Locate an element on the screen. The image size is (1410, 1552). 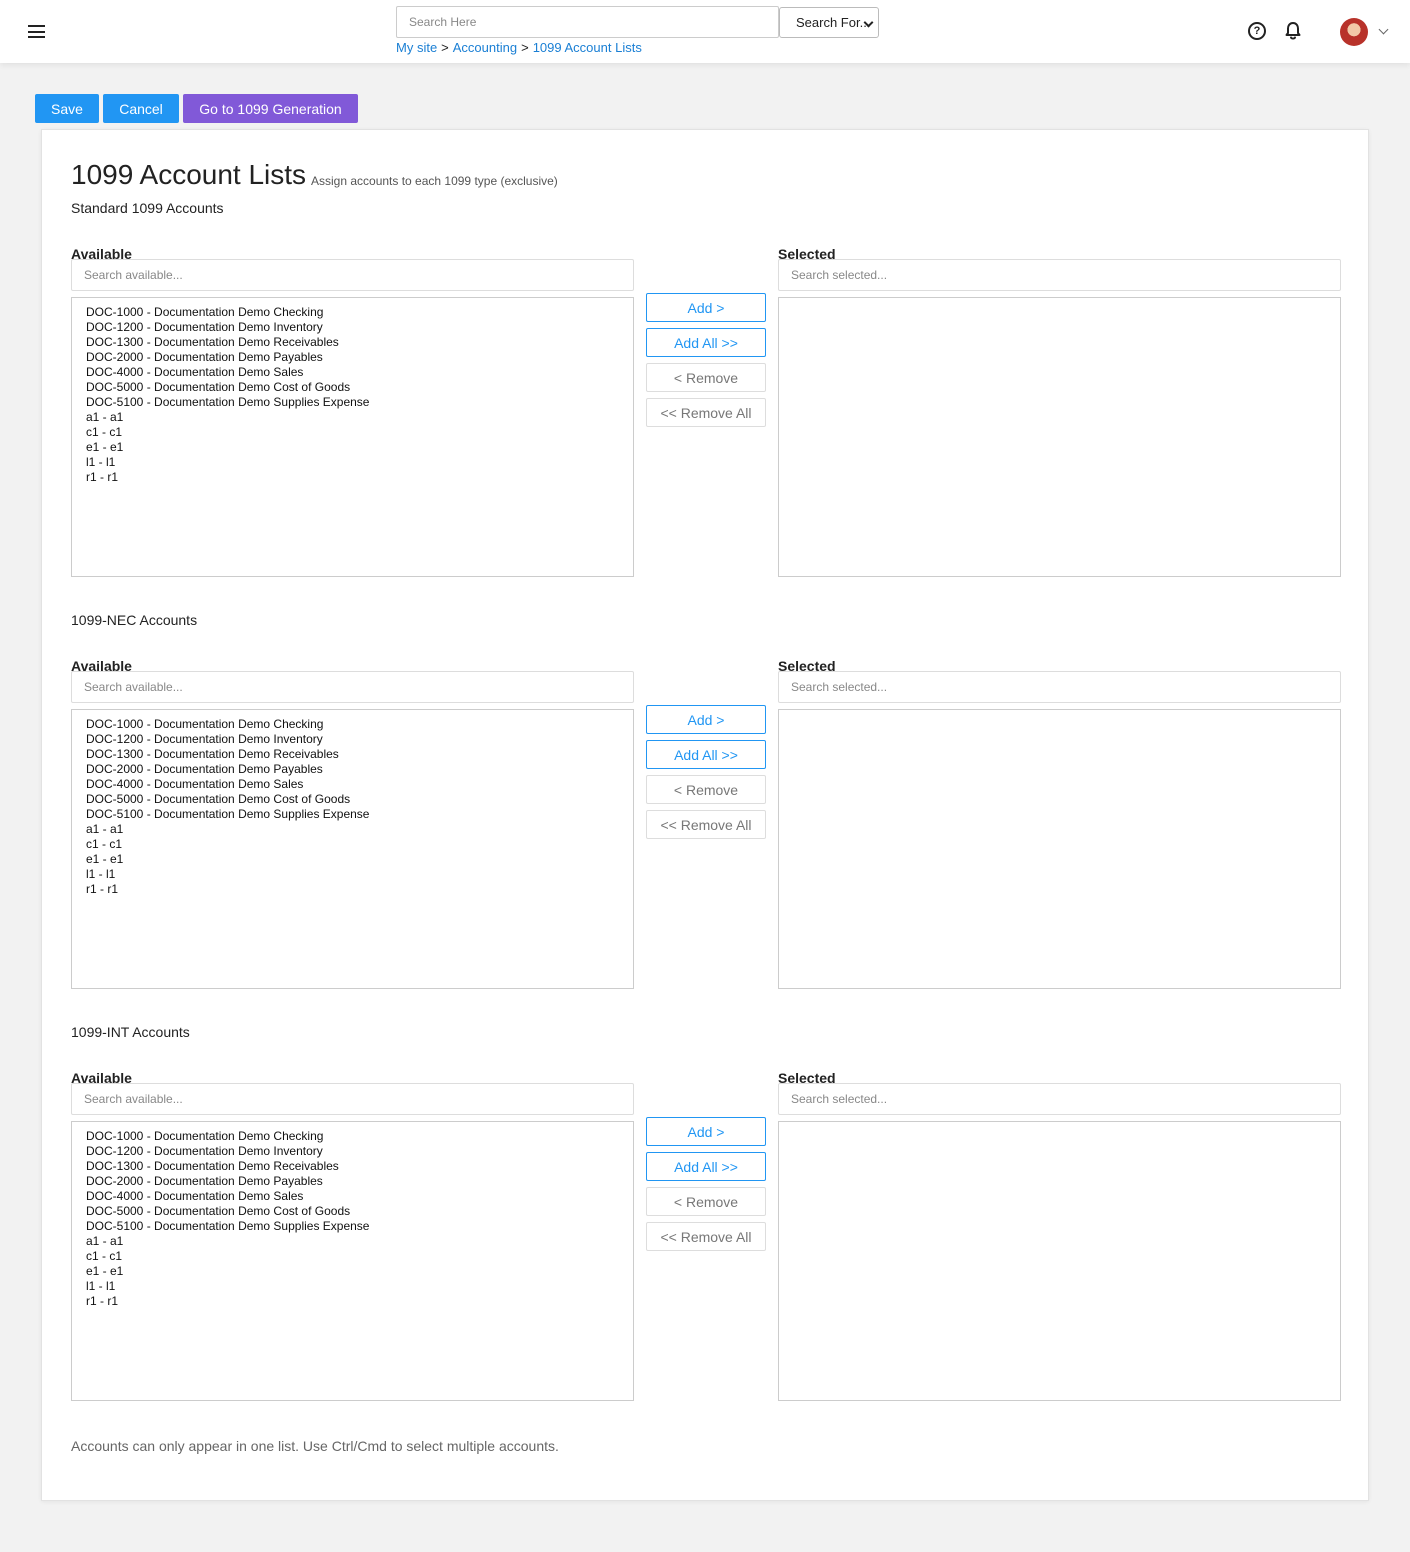
section-title: Standard 1099 Accounts is located at coordinates (147, 208).